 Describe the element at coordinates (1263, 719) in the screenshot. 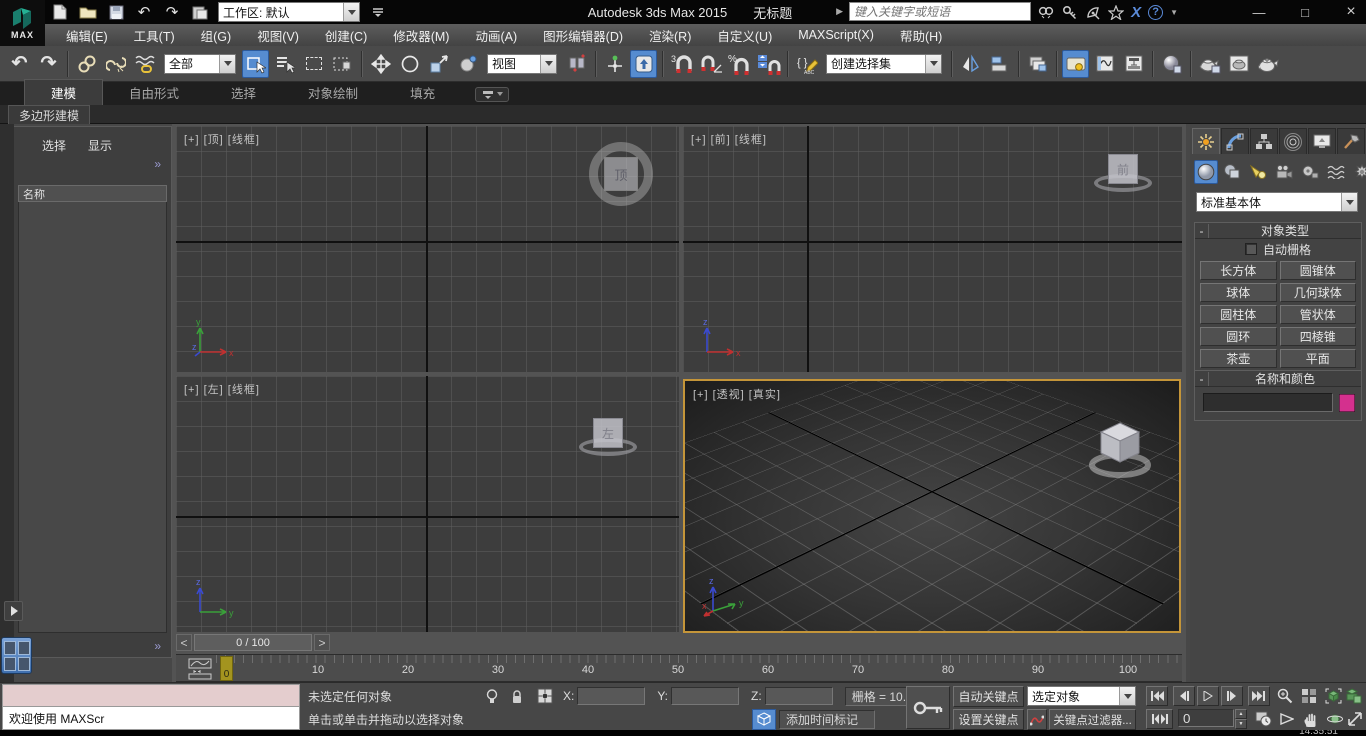

I see `time-configuration-icon` at that location.